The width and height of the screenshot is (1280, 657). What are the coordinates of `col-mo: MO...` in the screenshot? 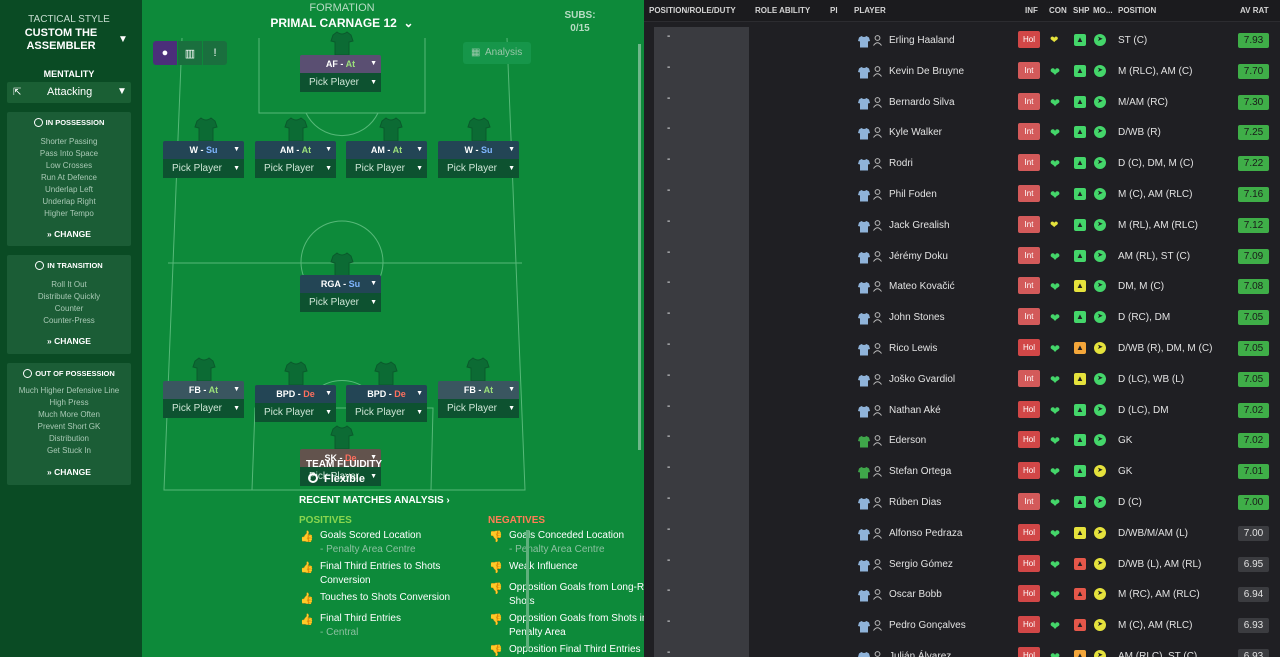 It's located at (1103, 10).